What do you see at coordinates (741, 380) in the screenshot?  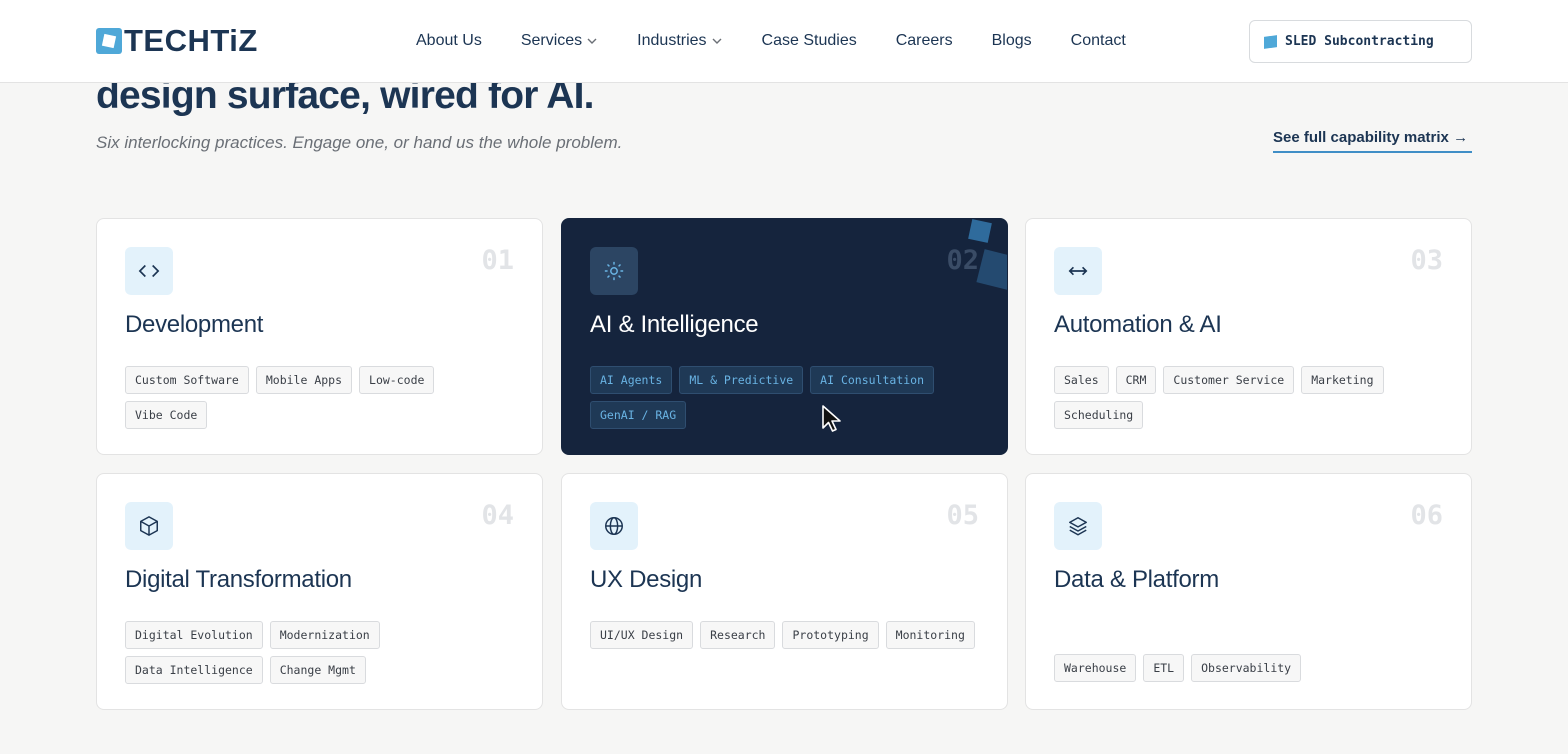 I see `tag: ML & Predictive` at bounding box center [741, 380].